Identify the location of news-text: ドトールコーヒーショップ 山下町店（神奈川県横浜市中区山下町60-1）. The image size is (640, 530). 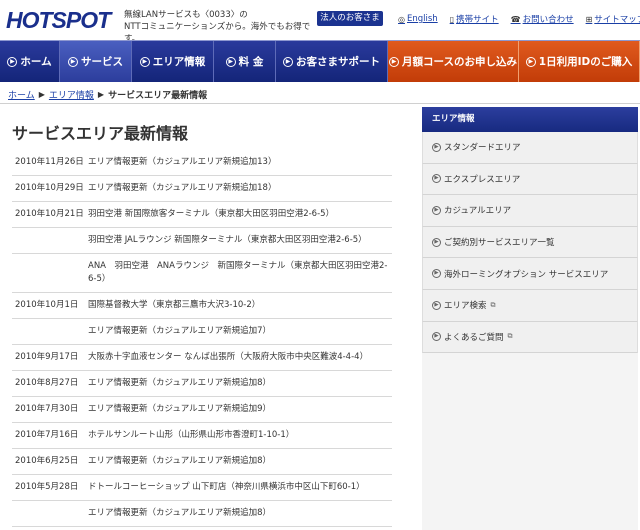
(226, 487).